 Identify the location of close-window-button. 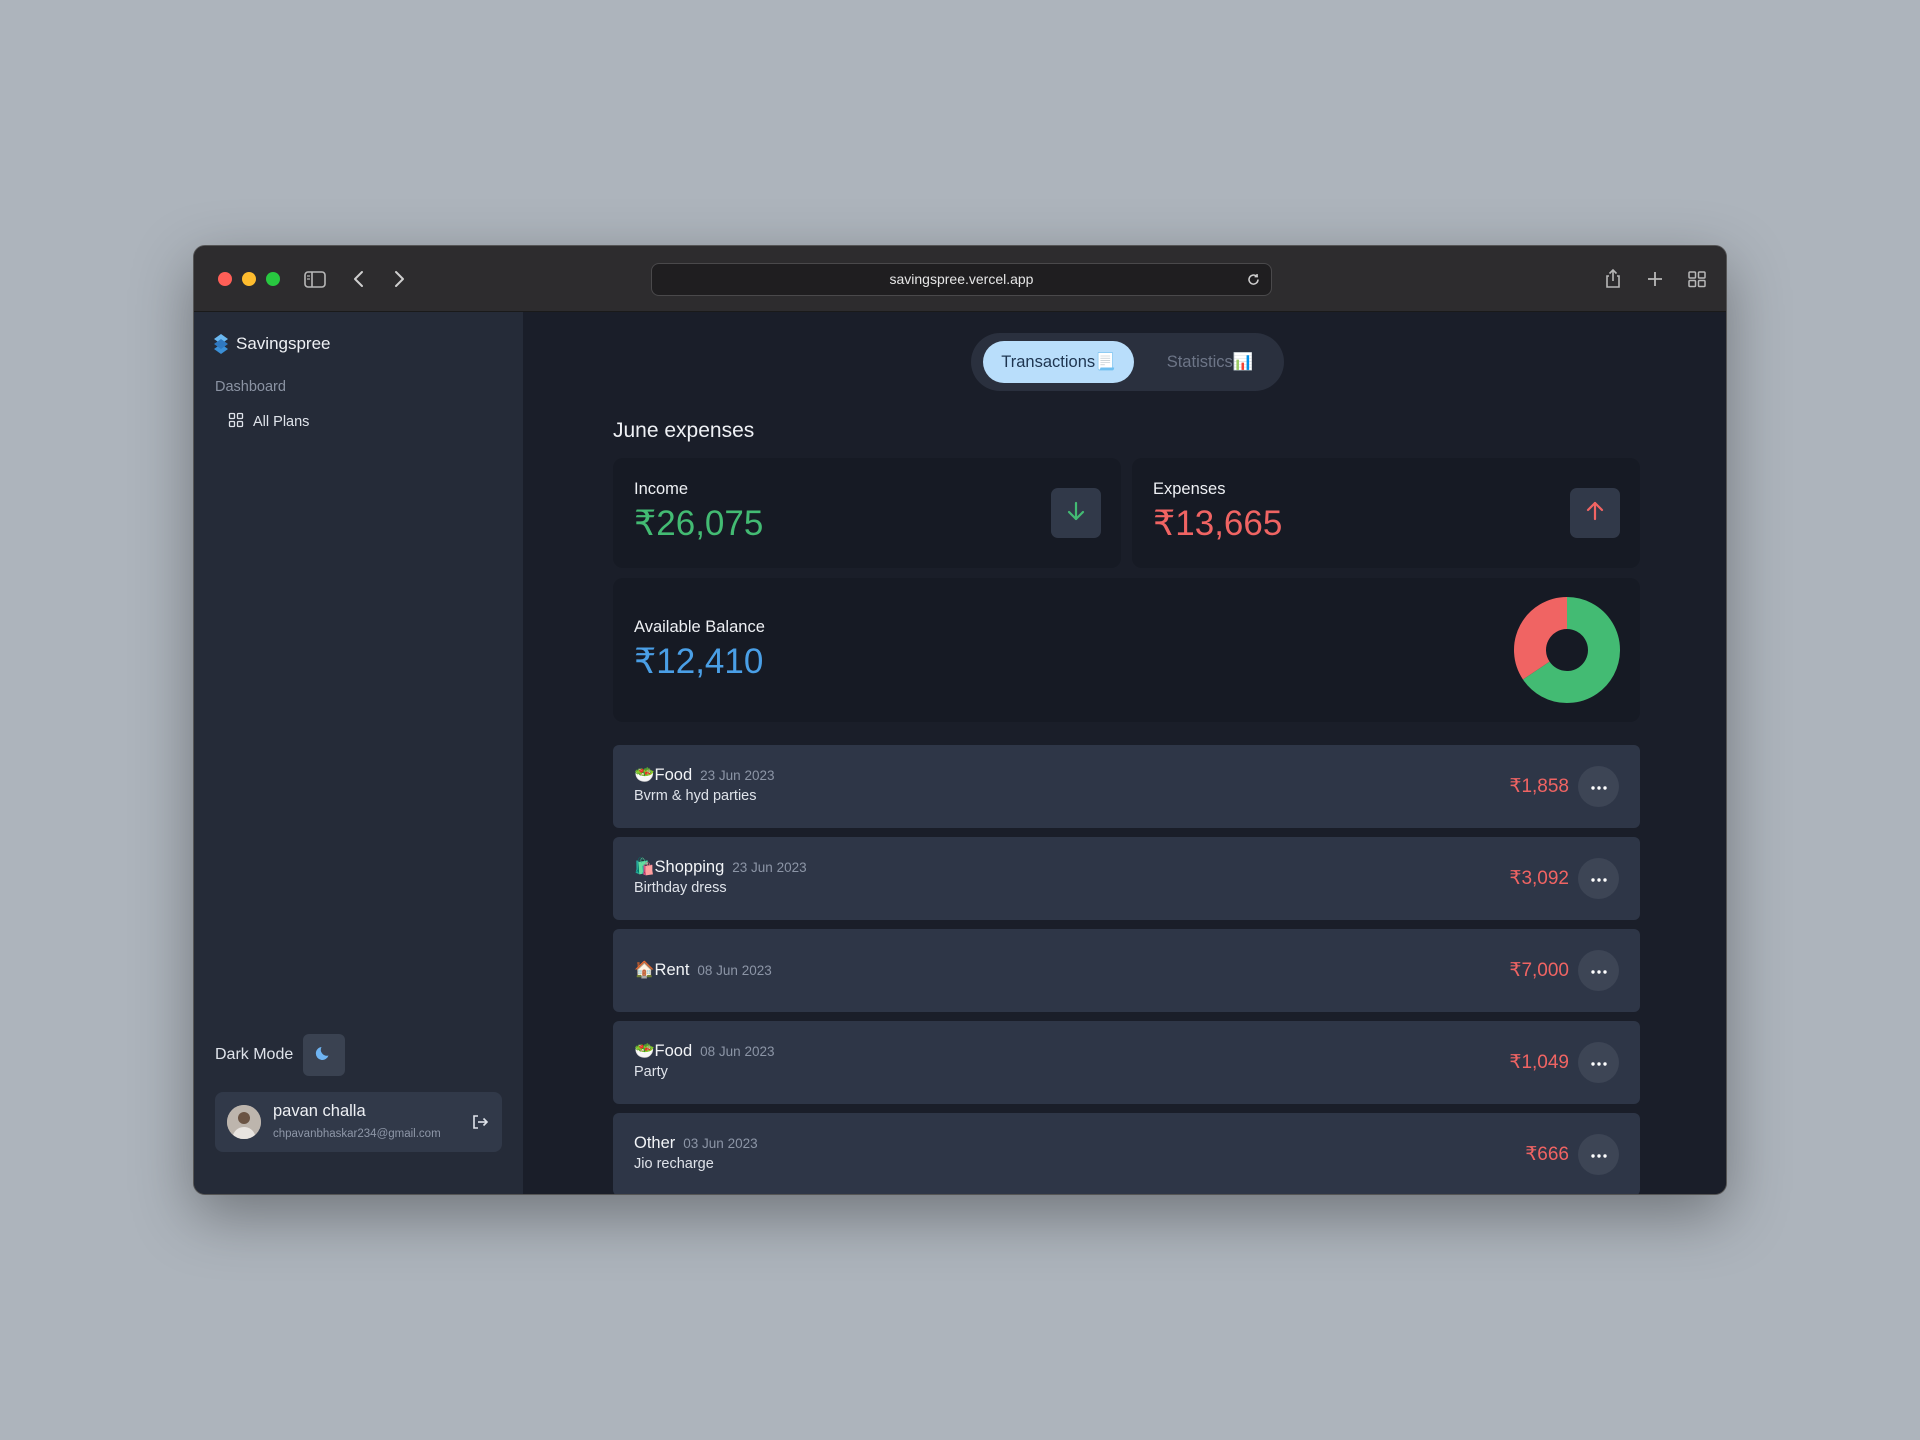
(225, 279).